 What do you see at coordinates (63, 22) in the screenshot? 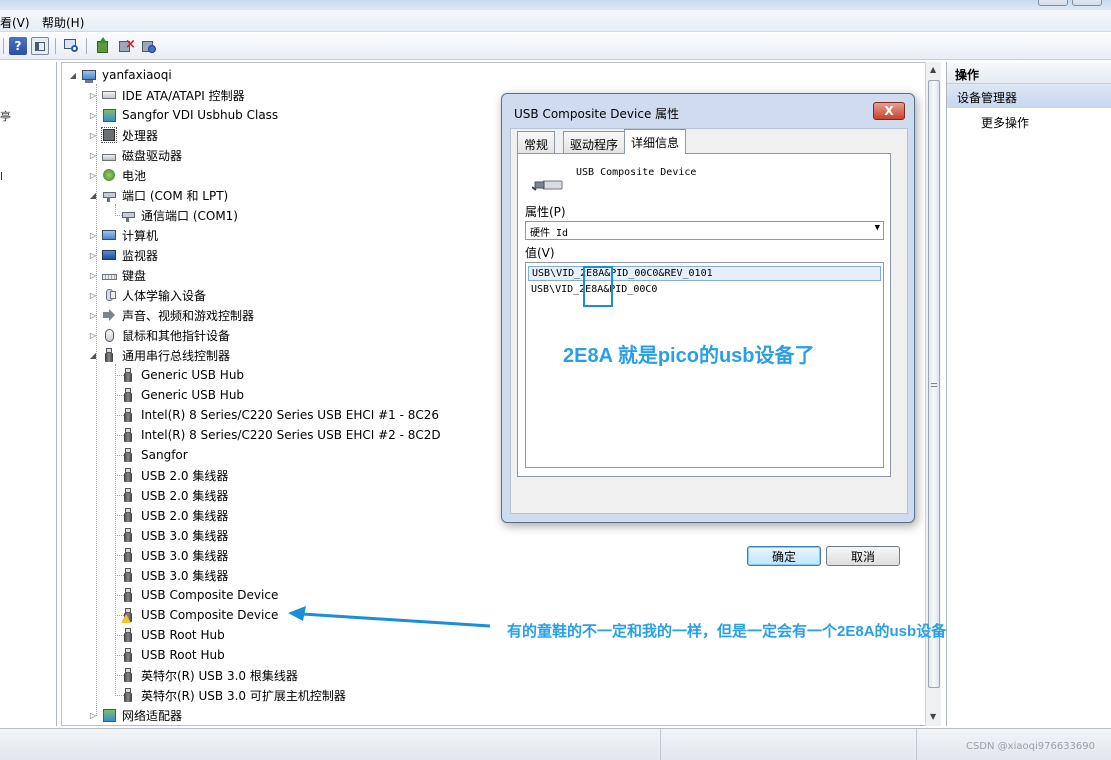
I see `menu-help: 帮助(H)` at bounding box center [63, 22].